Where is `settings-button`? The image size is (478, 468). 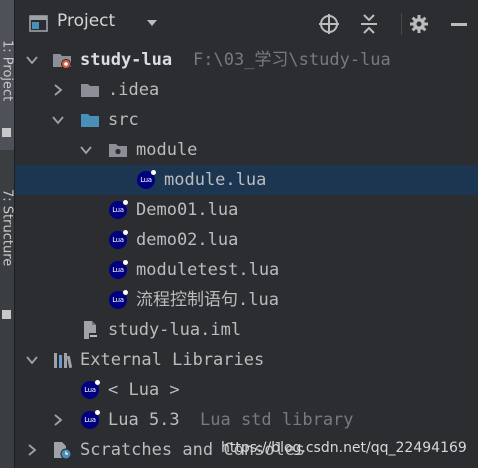
settings-button is located at coordinates (419, 24).